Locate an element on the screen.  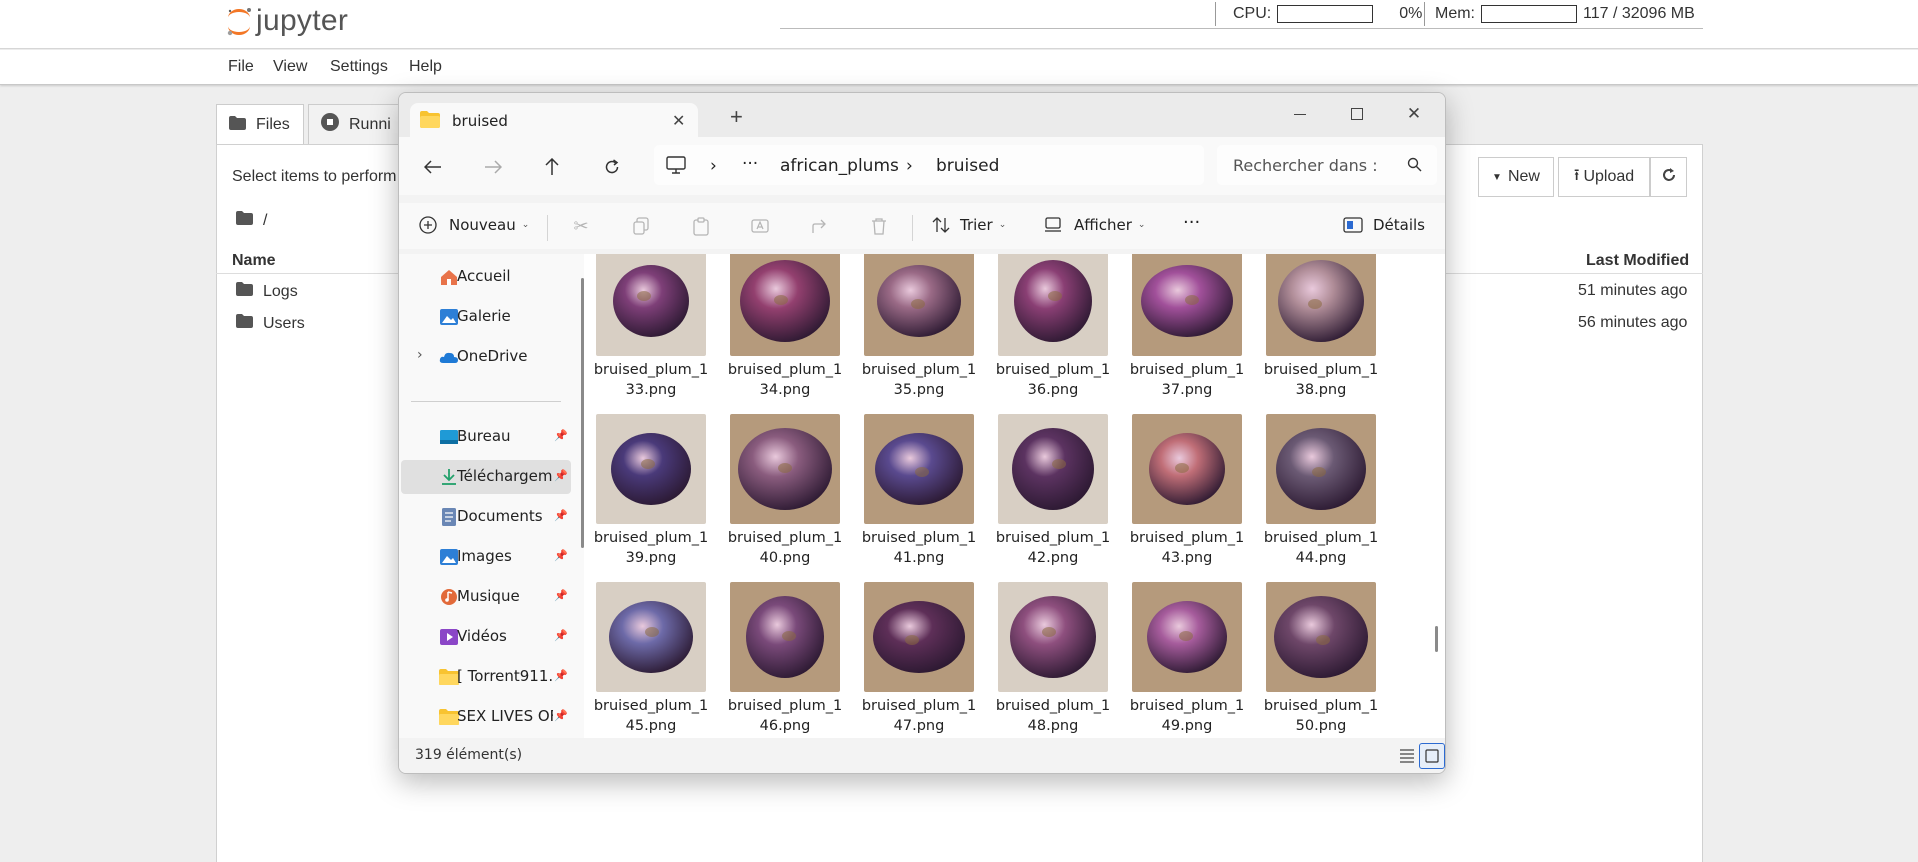
menu-help: Help is located at coordinates (425, 67).